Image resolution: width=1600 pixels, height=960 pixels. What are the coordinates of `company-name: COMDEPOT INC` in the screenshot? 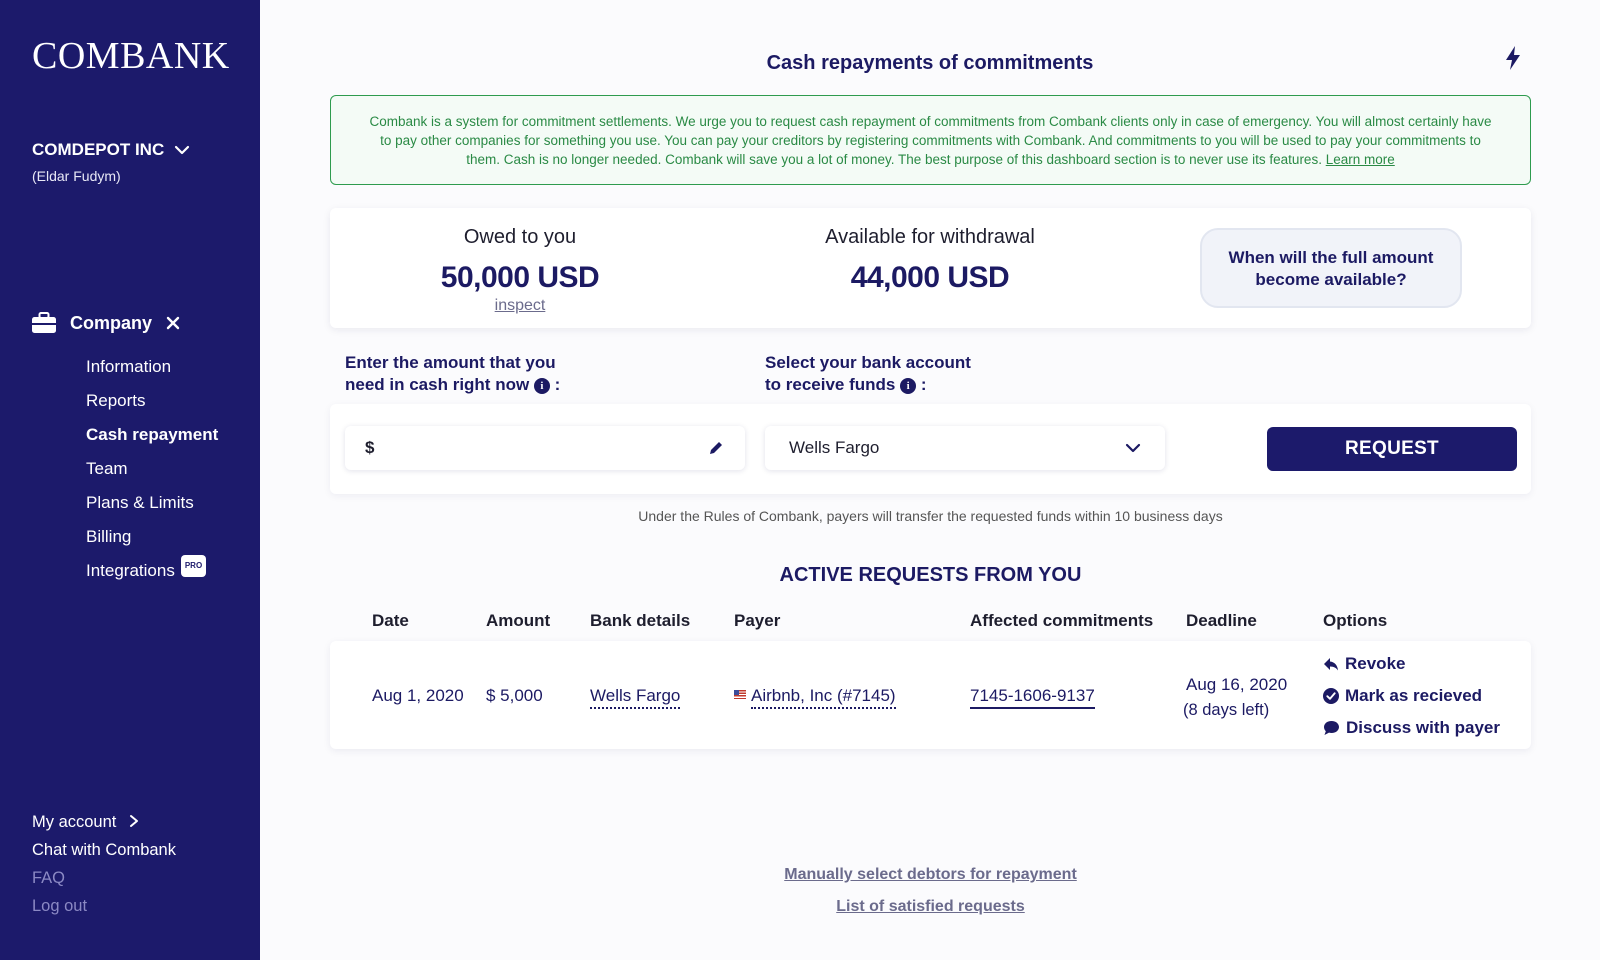 It's located at (98, 149).